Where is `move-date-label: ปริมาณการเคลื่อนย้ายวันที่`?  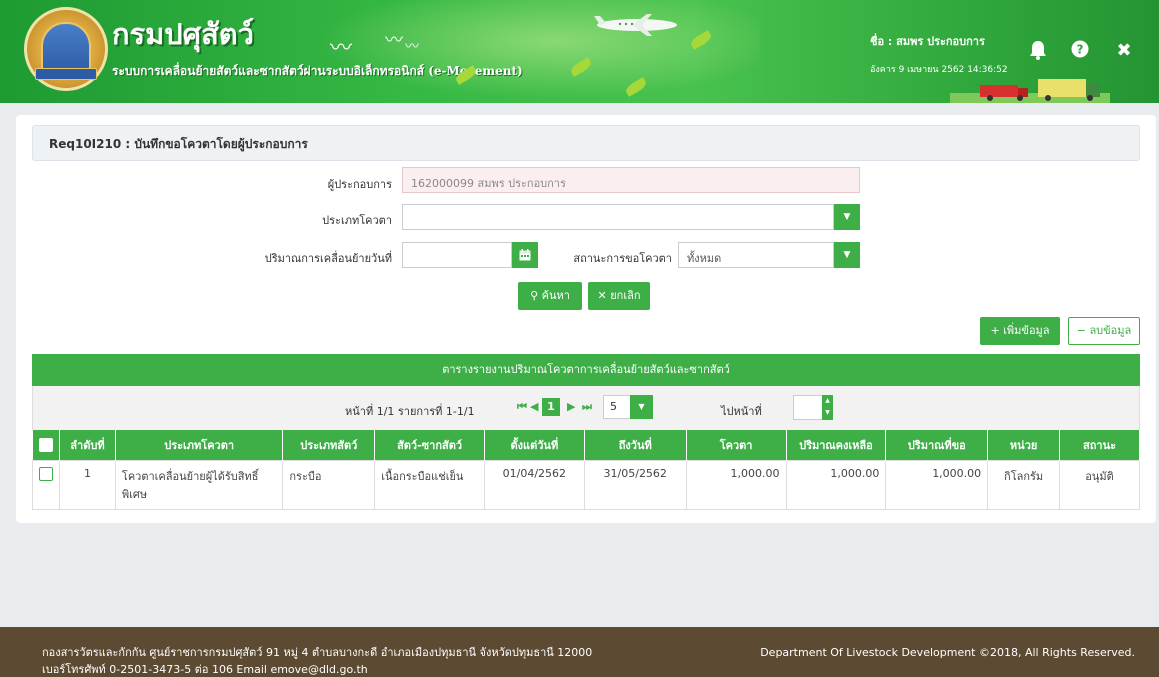
move-date-label: ปริมาณการเคลื่อนย้ายวันที่ is located at coordinates (328, 258).